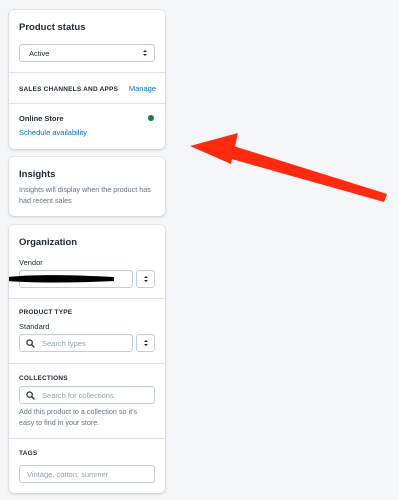 The image size is (399, 500). I want to click on vendor-input, so click(71, 279).